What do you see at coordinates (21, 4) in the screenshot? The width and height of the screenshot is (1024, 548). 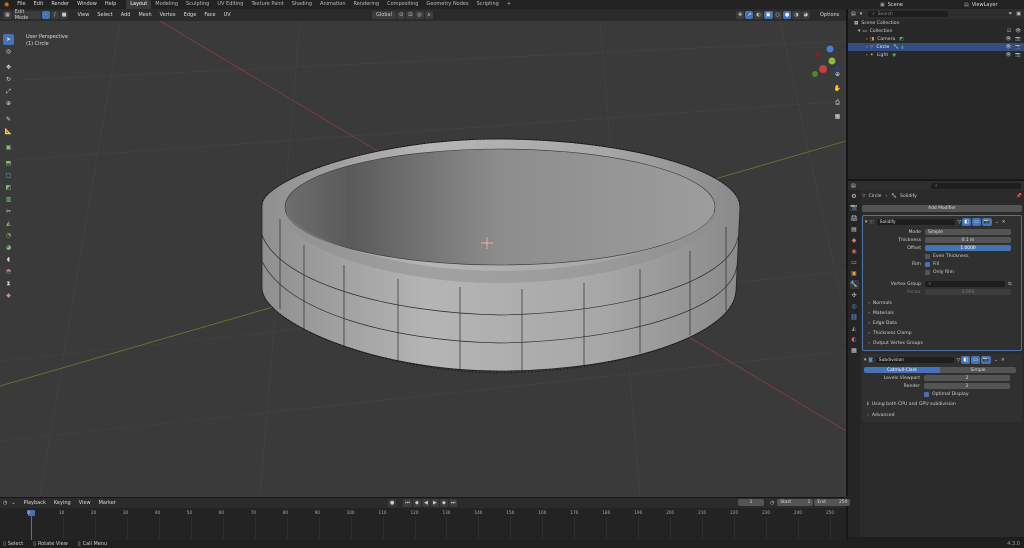 I see `menu-file: File` at bounding box center [21, 4].